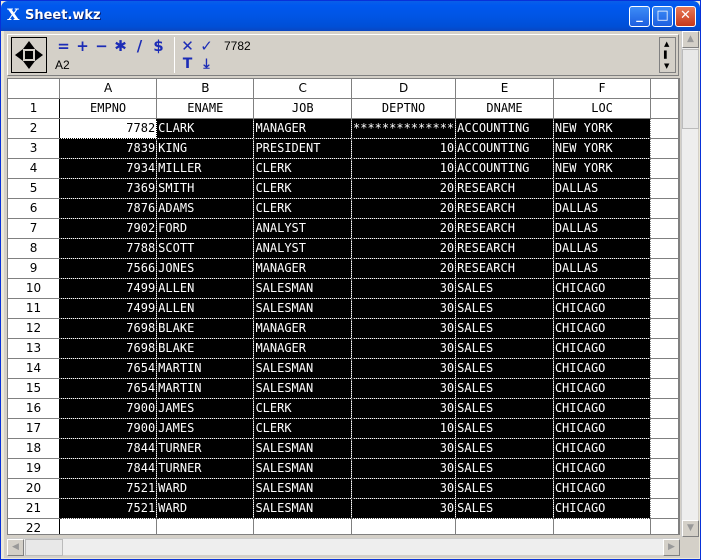  What do you see at coordinates (34, 428) in the screenshot?
I see `row-header: 17` at bounding box center [34, 428].